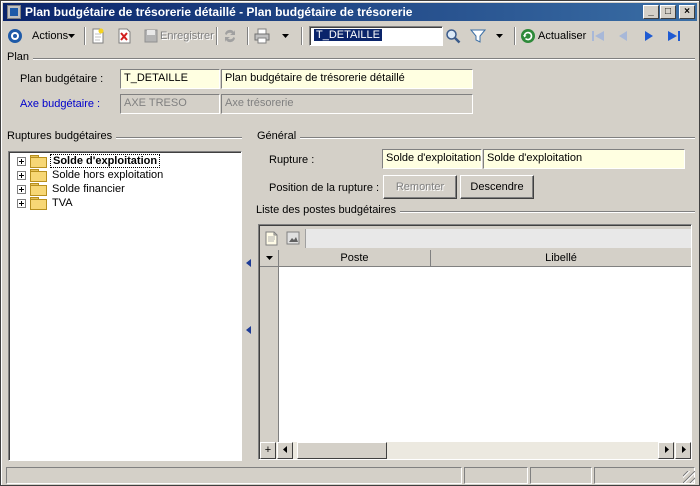 This screenshot has height=486, width=700. I want to click on delete-button, so click(124, 36).